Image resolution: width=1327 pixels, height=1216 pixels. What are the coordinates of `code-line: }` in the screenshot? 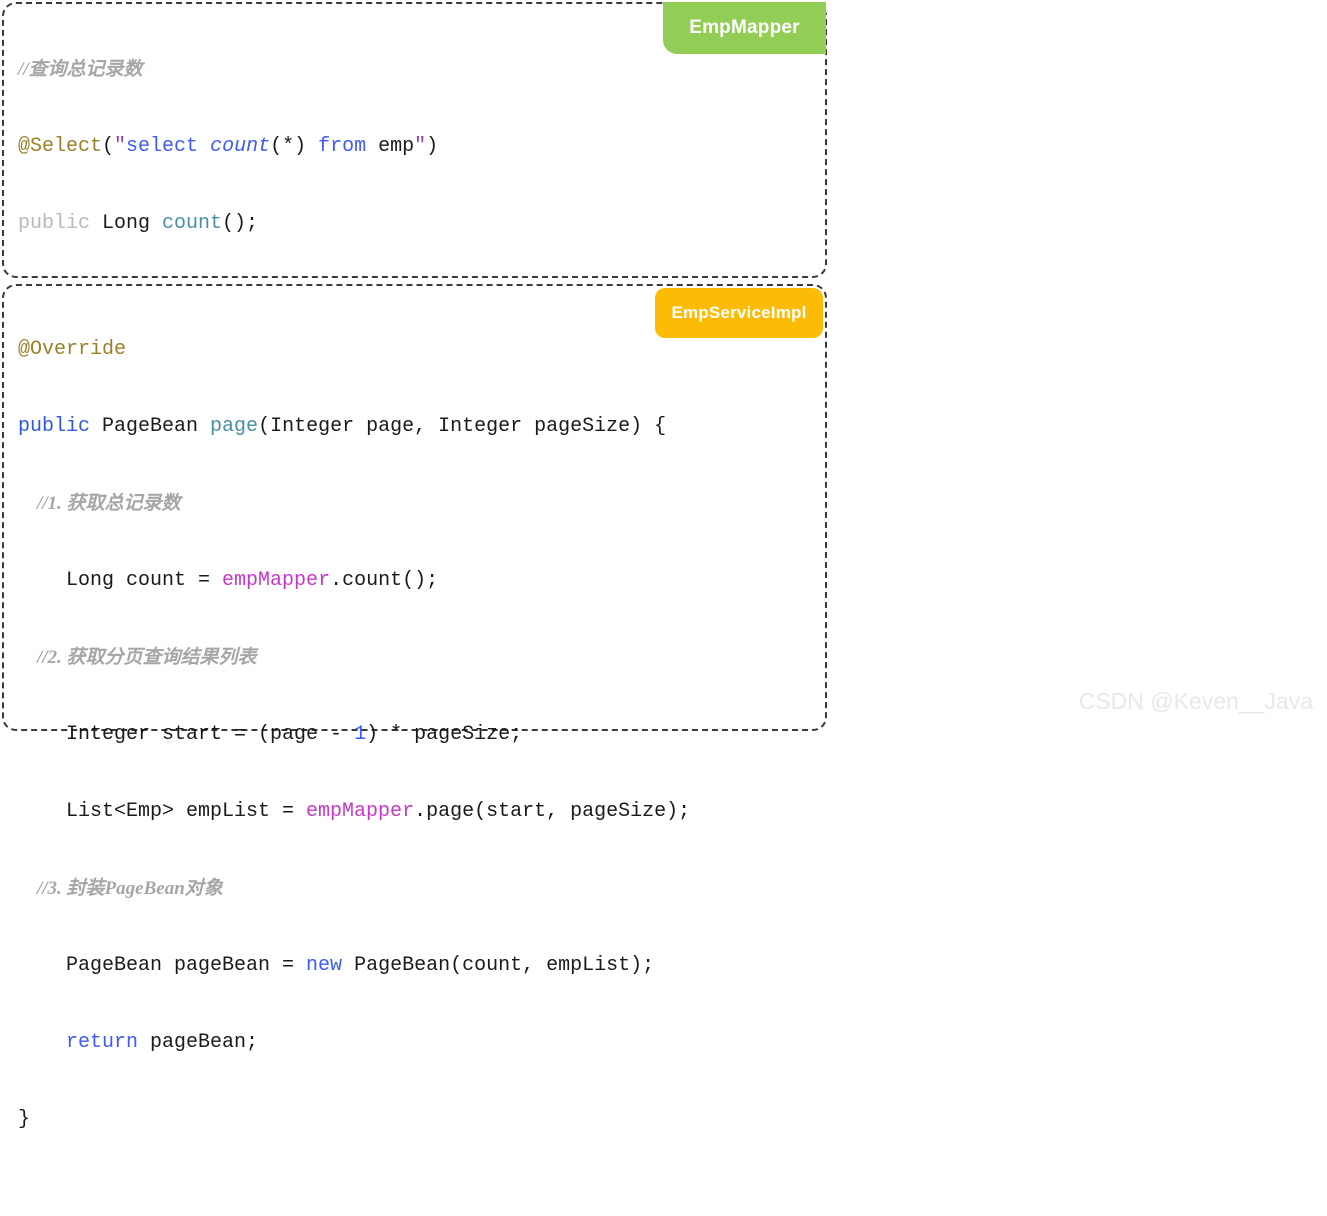 It's located at (421, 1120).